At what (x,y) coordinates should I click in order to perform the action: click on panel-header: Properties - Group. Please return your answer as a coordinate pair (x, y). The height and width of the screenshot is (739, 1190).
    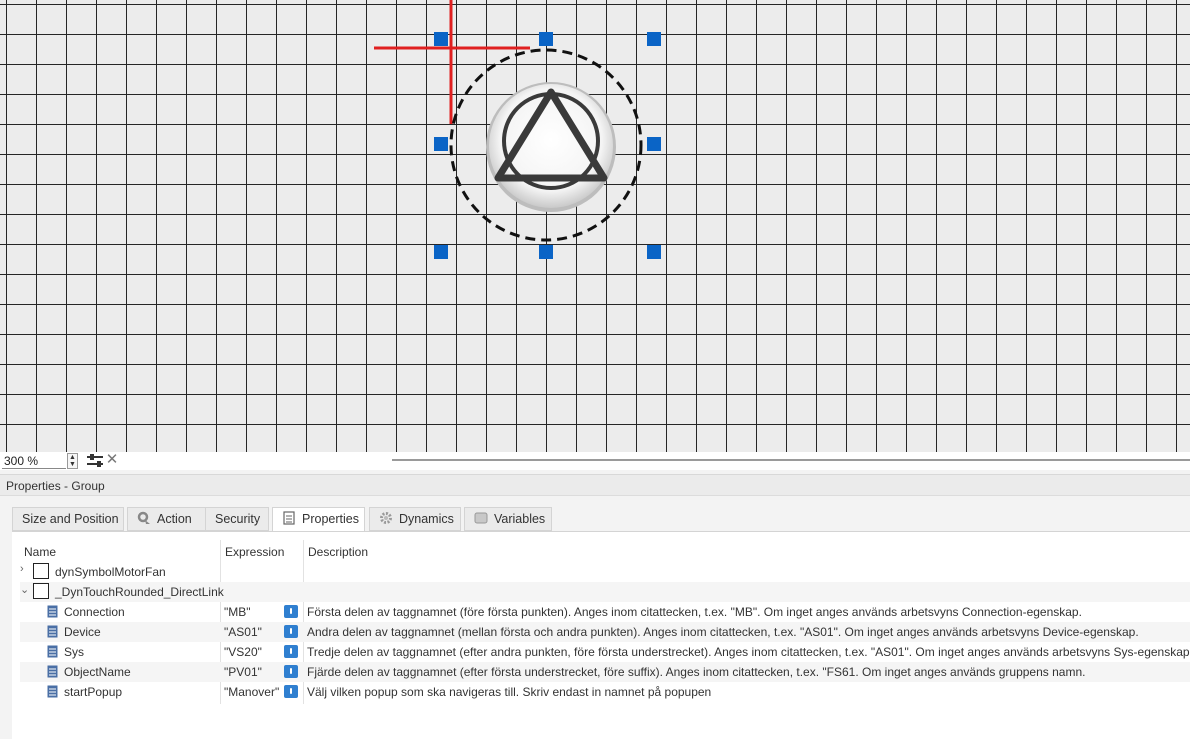
    Looking at the image, I should click on (595, 485).